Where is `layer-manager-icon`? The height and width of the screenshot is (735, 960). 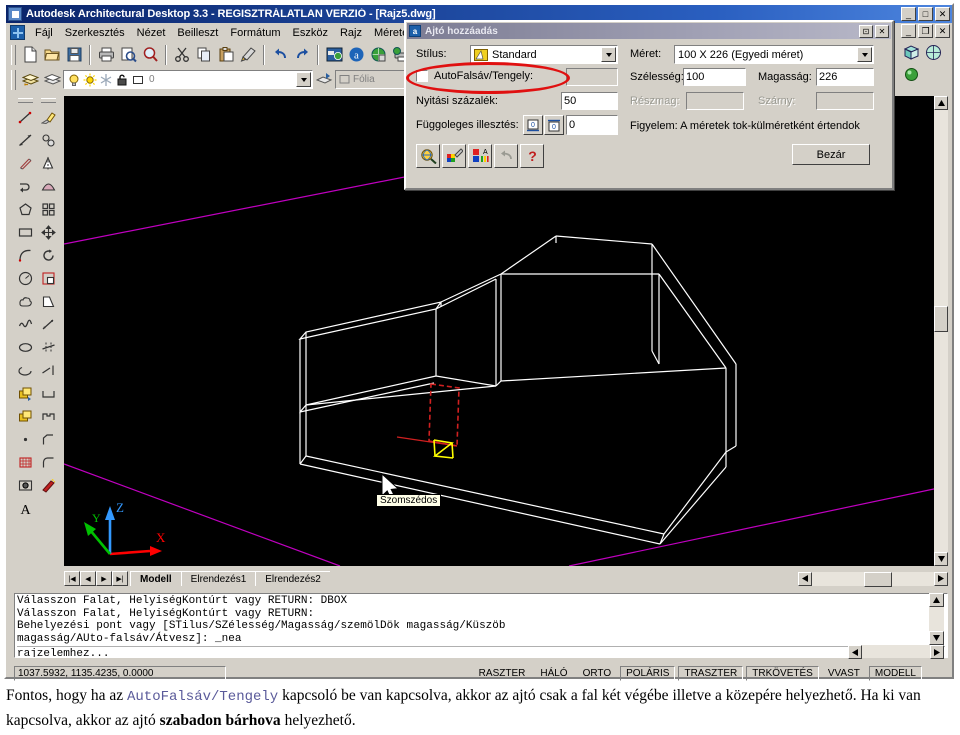 layer-manager-icon is located at coordinates (30, 80).